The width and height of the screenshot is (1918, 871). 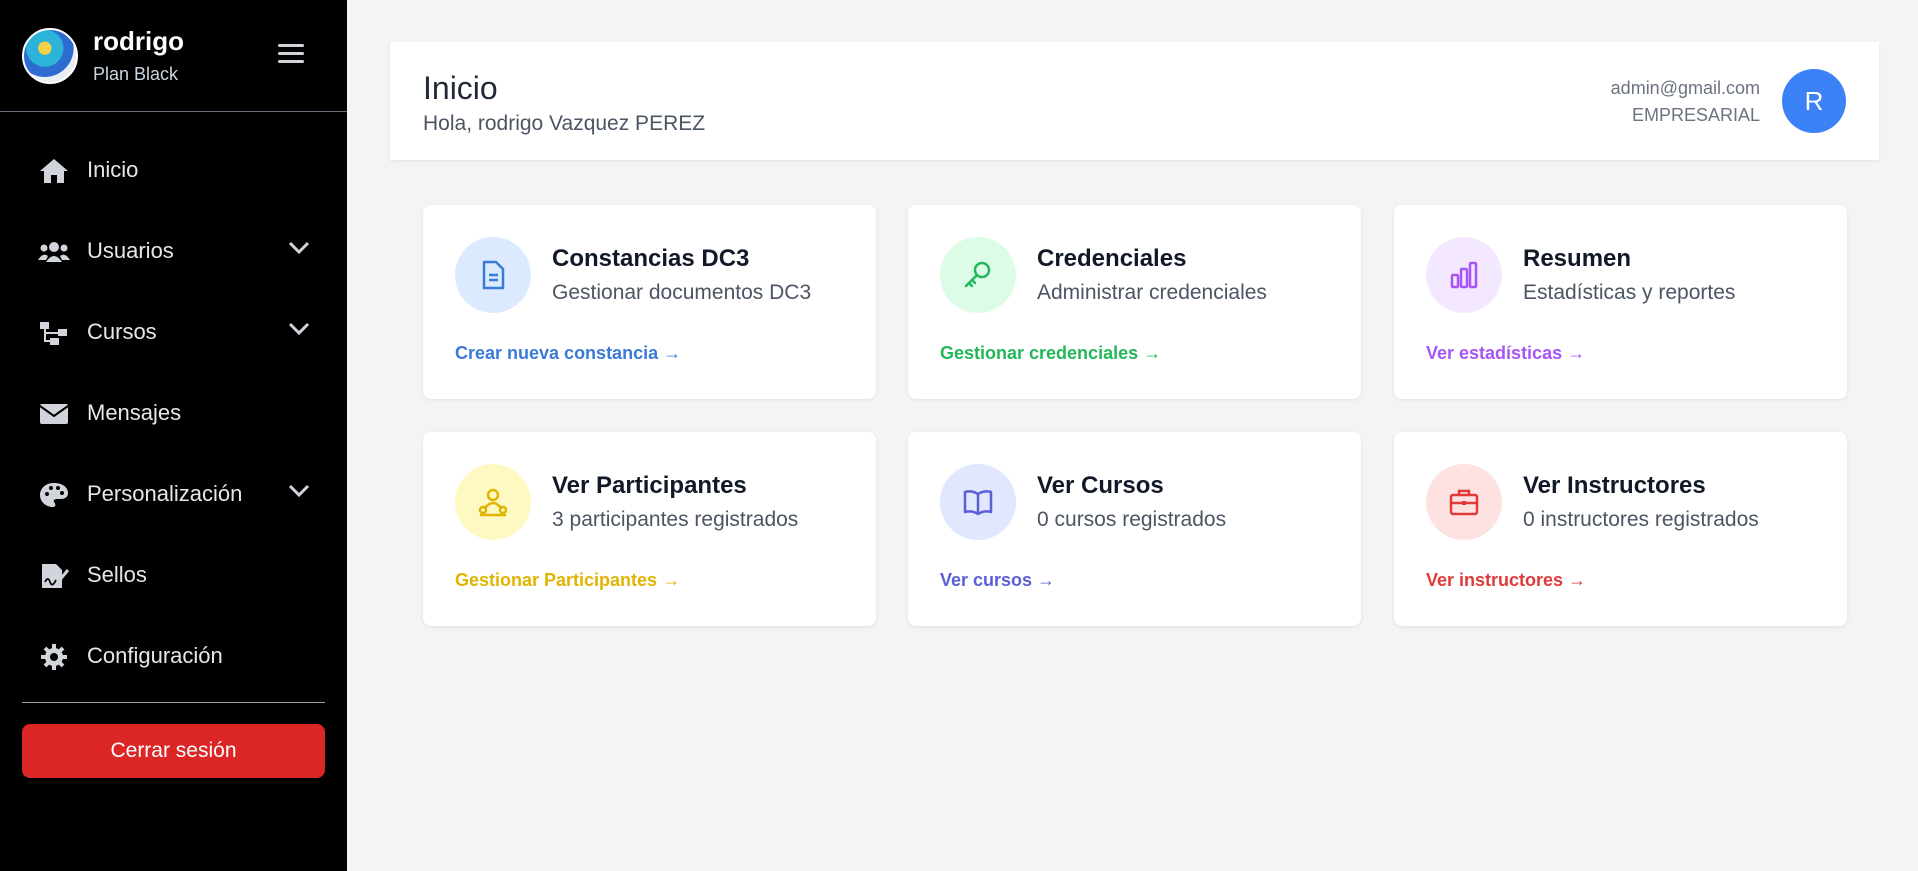 I want to click on card-subtitle: Gestionar documentos DC3, so click(x=682, y=292).